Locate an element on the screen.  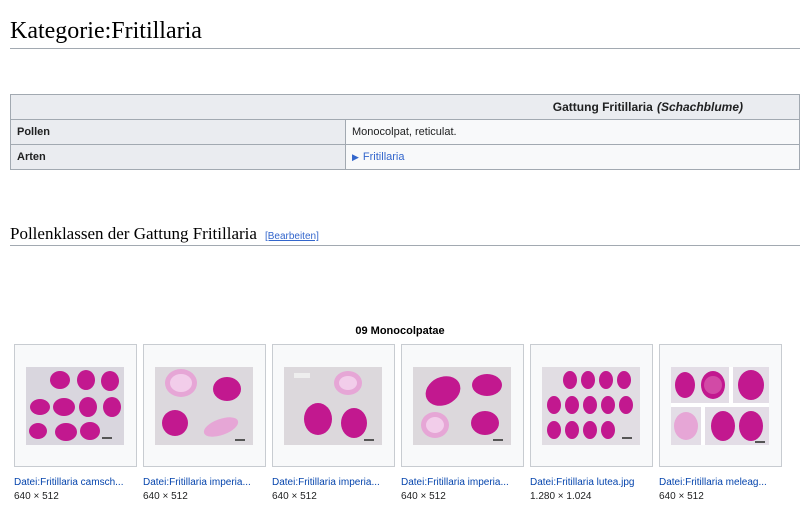
gallery-item: Datei:Fritillaria meleag... 640 × 512 is located at coordinates (720, 423).